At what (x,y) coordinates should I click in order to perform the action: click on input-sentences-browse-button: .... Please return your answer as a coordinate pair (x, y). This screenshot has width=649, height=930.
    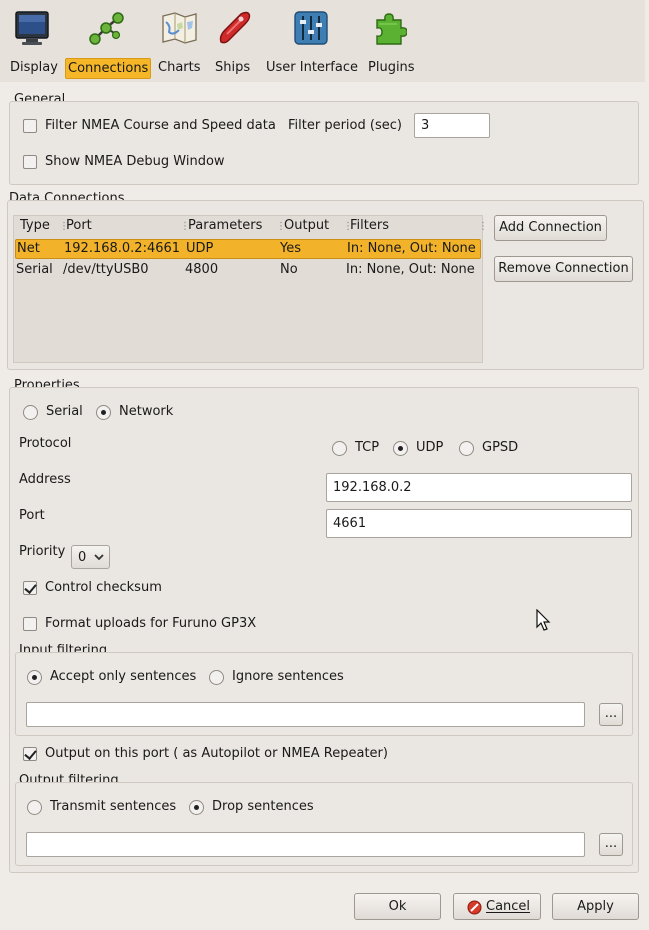
    Looking at the image, I should click on (611, 714).